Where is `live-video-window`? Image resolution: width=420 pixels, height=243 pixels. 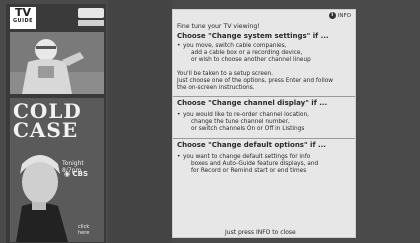
live-video-window is located at coordinates (57, 63).